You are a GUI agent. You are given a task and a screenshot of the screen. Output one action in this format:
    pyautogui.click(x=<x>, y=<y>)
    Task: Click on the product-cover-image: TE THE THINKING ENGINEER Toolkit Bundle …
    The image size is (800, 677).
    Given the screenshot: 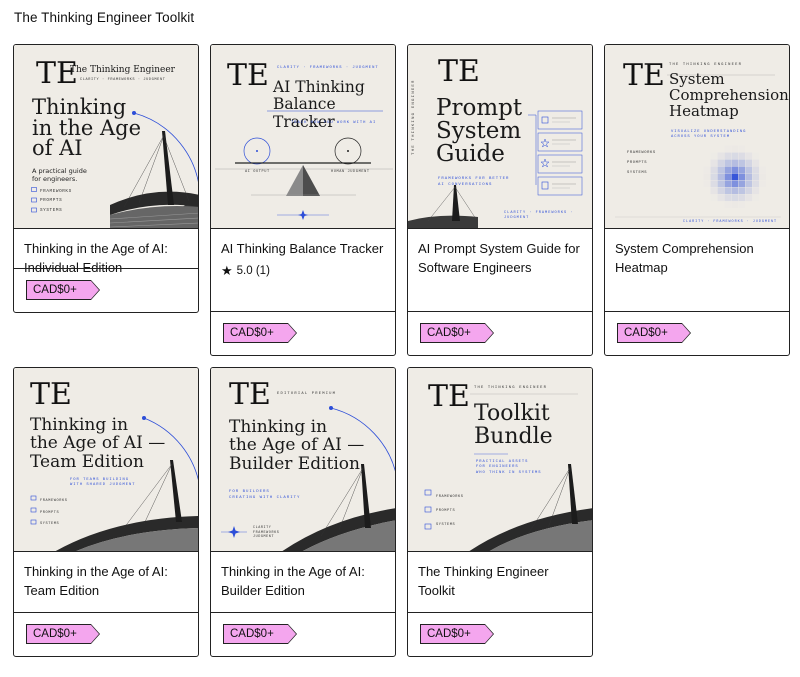 What is the action you would take?
    pyautogui.click(x=500, y=460)
    